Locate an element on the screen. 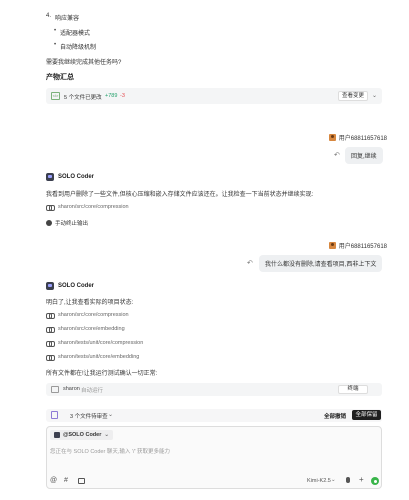 The image size is (409, 500). terminal-button: 终端 is located at coordinates (353, 389).